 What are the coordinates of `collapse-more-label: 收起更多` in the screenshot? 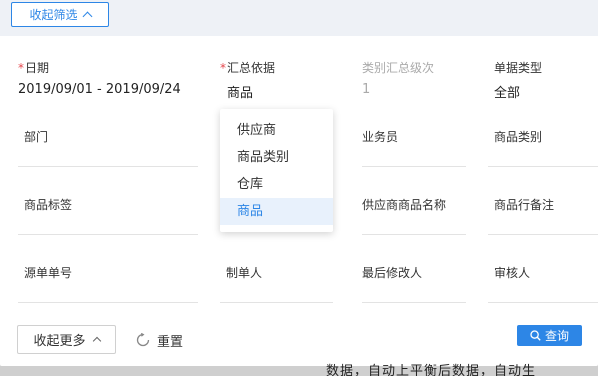 It's located at (59, 341).